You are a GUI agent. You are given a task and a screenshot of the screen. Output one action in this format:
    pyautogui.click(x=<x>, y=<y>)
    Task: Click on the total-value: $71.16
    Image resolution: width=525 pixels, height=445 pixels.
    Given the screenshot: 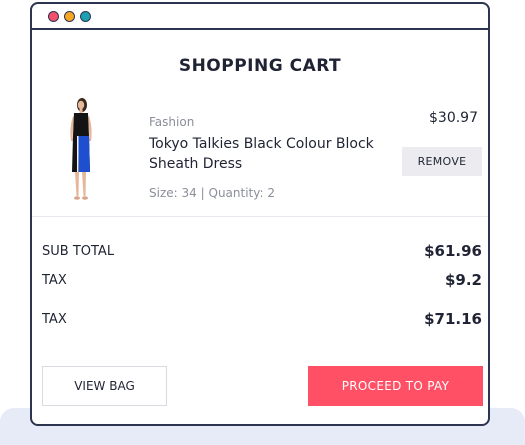 What is the action you would take?
    pyautogui.click(x=453, y=319)
    